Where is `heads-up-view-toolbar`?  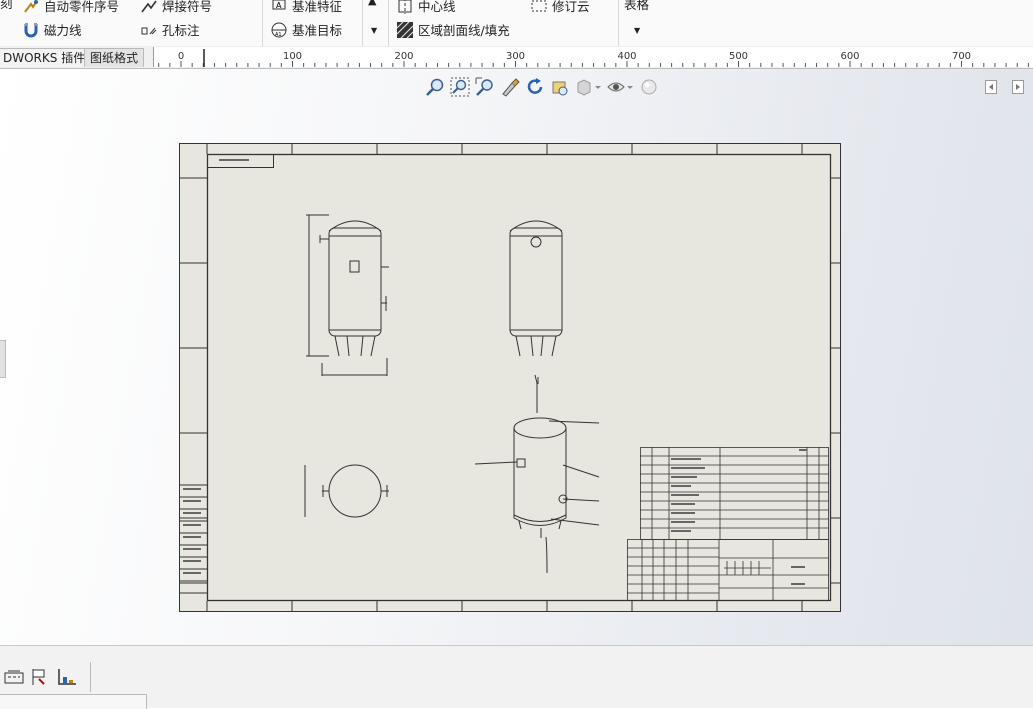 heads-up-view-toolbar is located at coordinates (541, 86).